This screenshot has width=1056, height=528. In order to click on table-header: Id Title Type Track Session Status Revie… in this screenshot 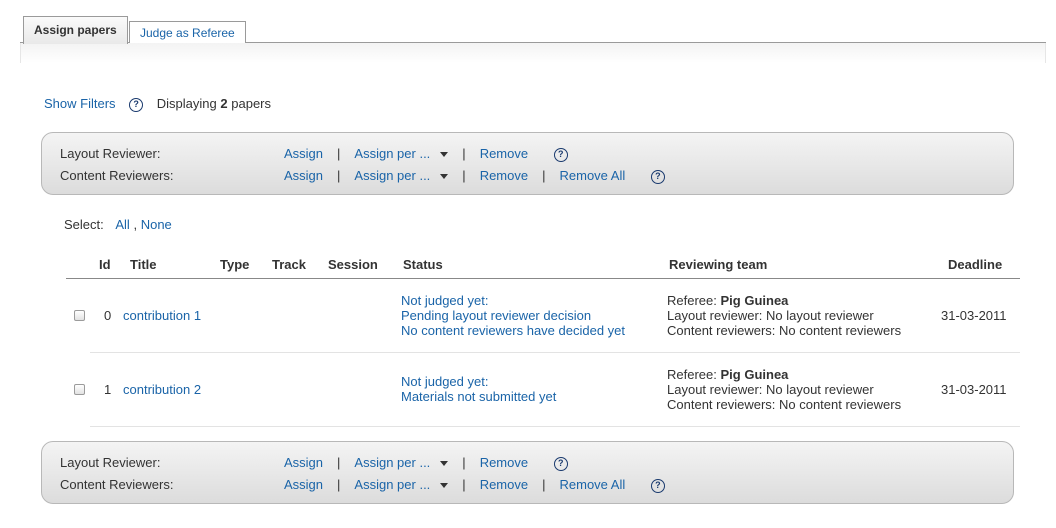, I will do `click(543, 267)`.